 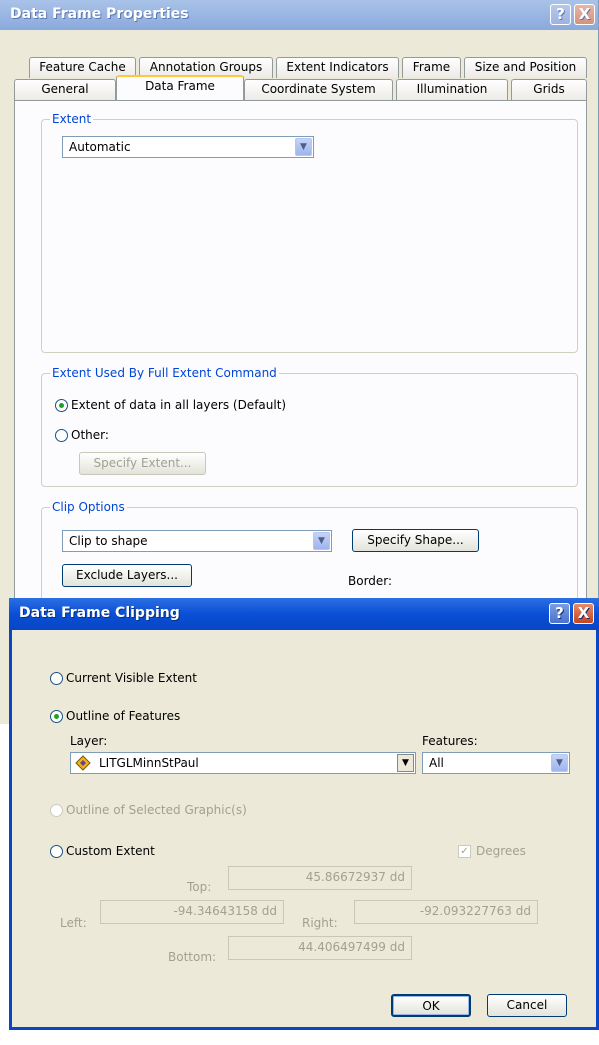 What do you see at coordinates (320, 923) in the screenshot?
I see `right-label: Right:` at bounding box center [320, 923].